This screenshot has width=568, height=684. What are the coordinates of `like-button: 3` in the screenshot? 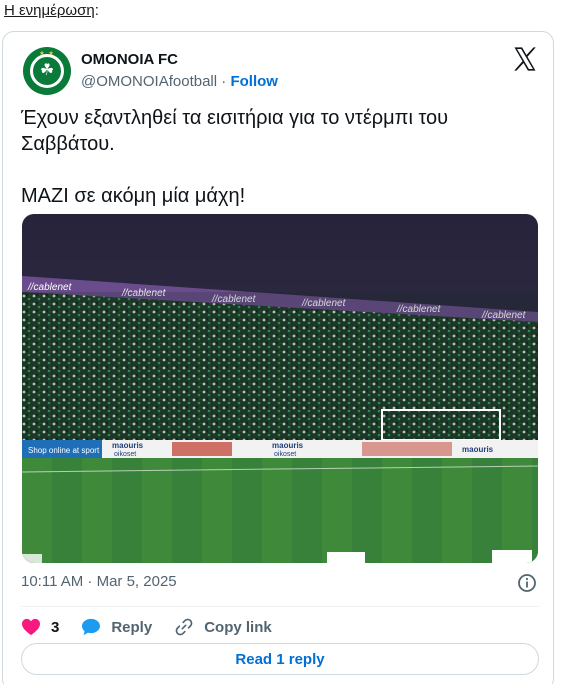 It's located at (40, 627).